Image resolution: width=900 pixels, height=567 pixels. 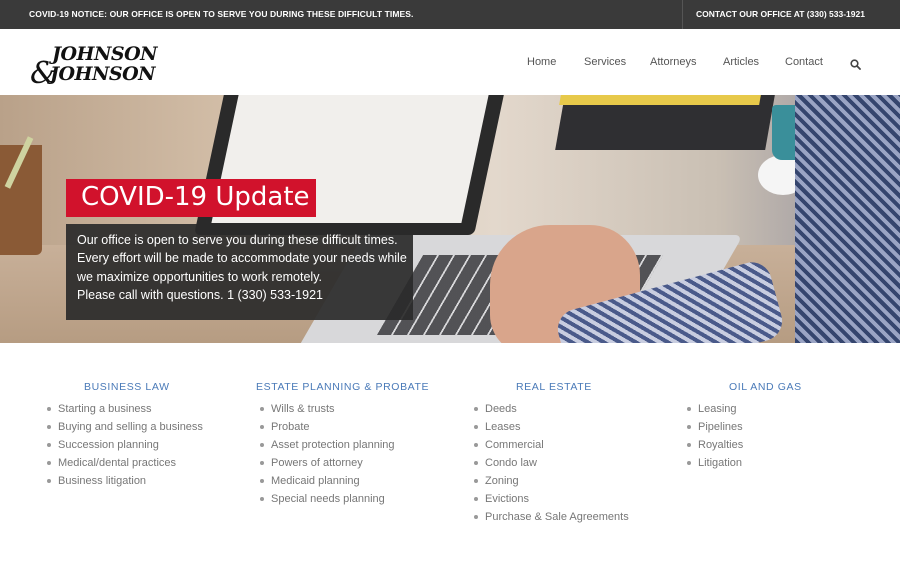 What do you see at coordinates (551, 429) in the screenshot?
I see `list-item: Leases` at bounding box center [551, 429].